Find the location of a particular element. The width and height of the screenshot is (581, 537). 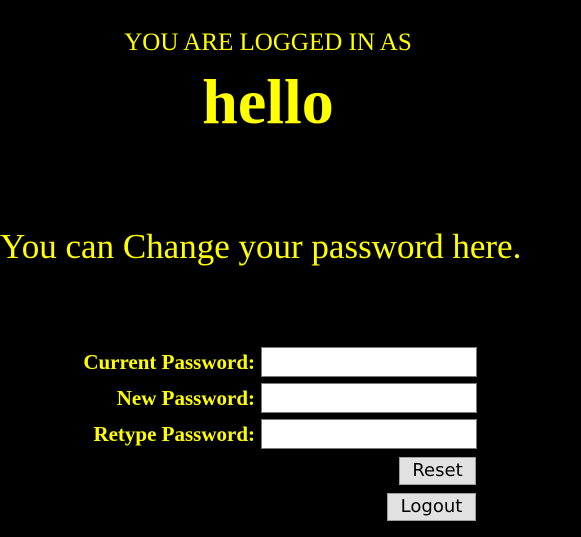

current-password-label: Current Password: is located at coordinates (169, 362).